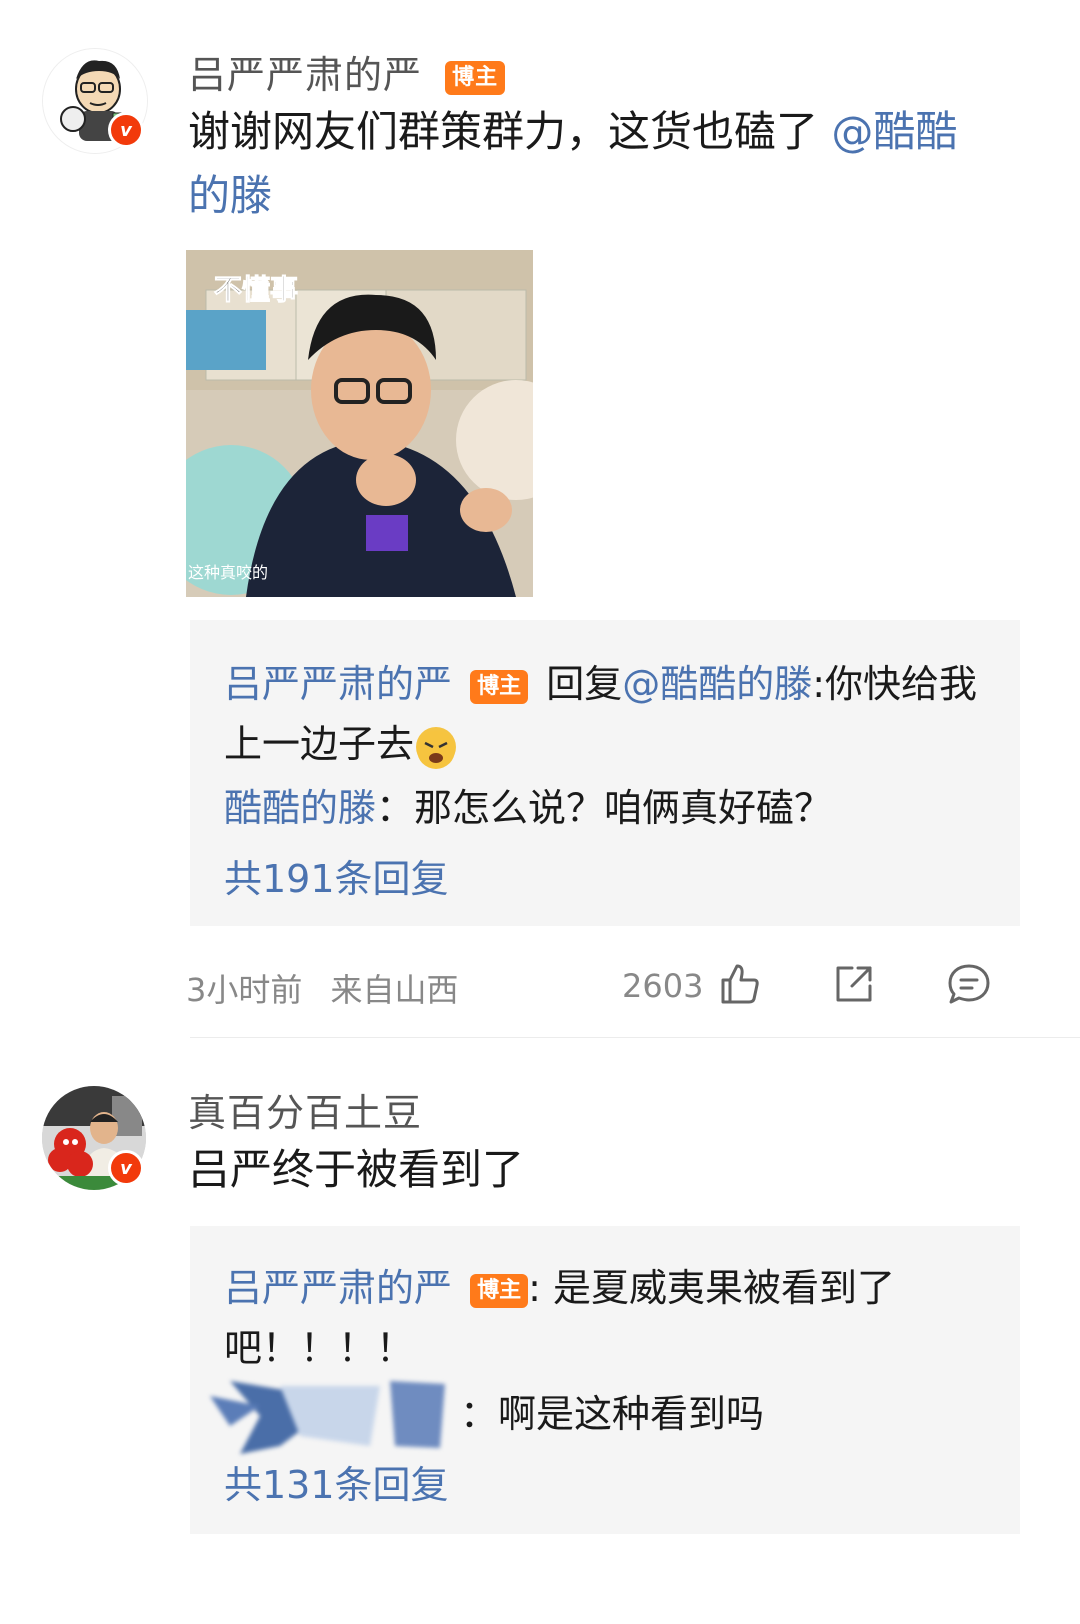 The image size is (1080, 1624). I want to click on redacted-username, so click(324, 1416).